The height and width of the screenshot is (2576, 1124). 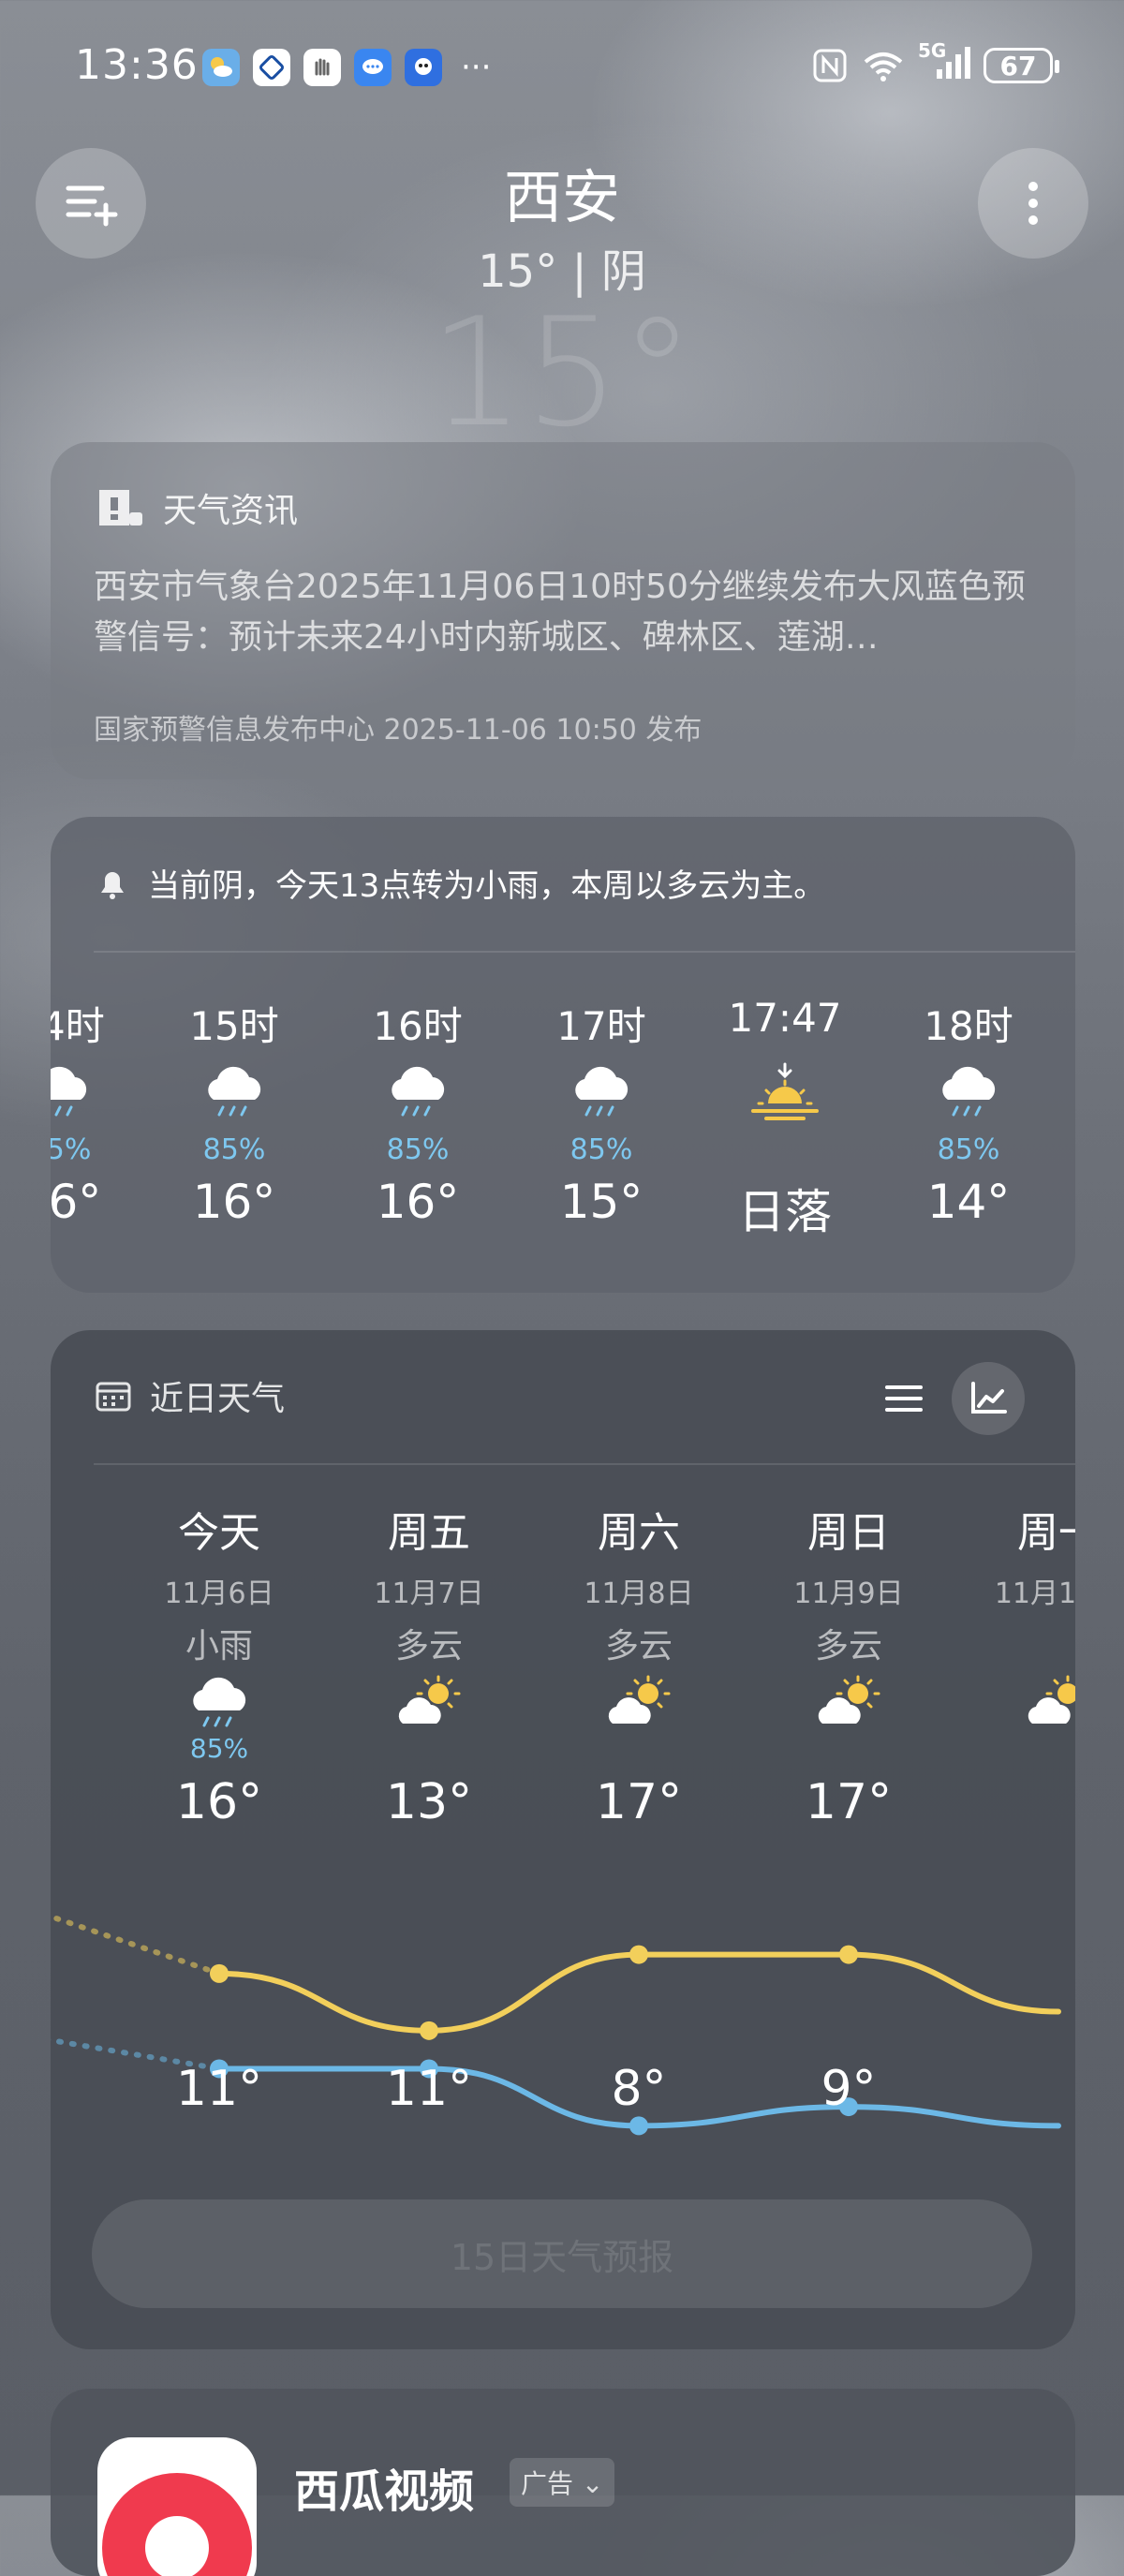 What do you see at coordinates (1034, 1594) in the screenshot?
I see `day-date: 11月10日` at bounding box center [1034, 1594].